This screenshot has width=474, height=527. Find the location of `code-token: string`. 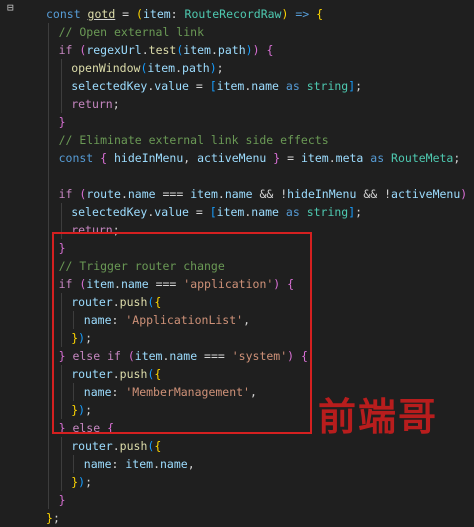

code-token: string is located at coordinates (327, 212).